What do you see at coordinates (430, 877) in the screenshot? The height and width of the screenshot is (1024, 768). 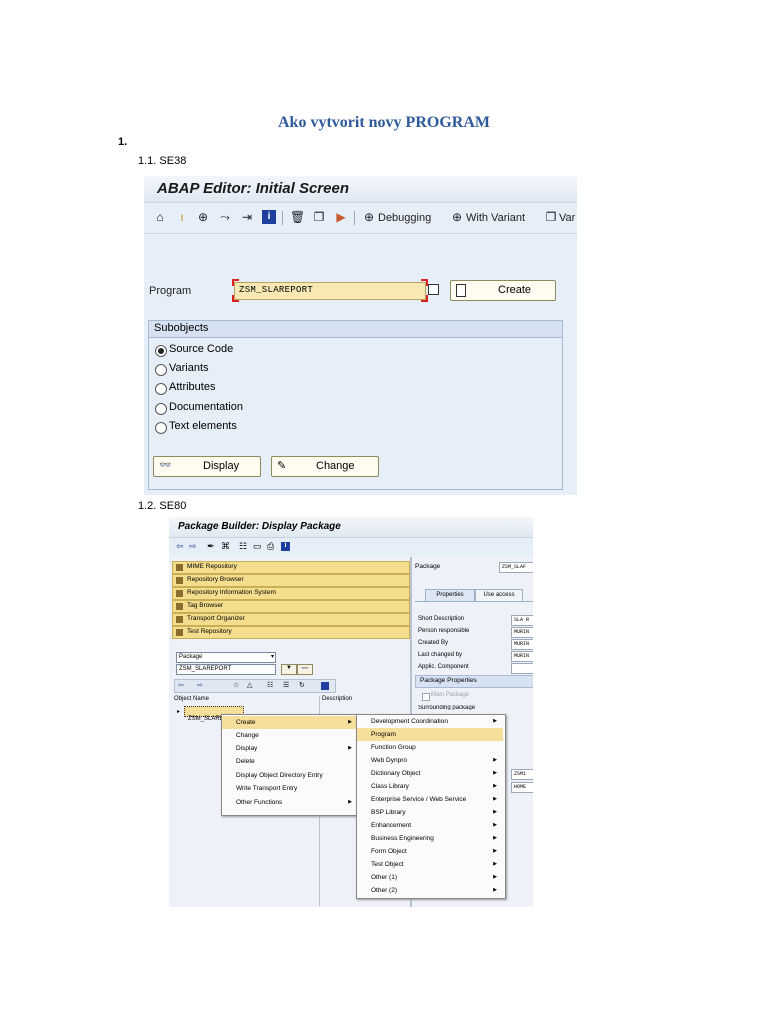 I see `submenu-item-other-1: Other (1) ▶` at bounding box center [430, 877].